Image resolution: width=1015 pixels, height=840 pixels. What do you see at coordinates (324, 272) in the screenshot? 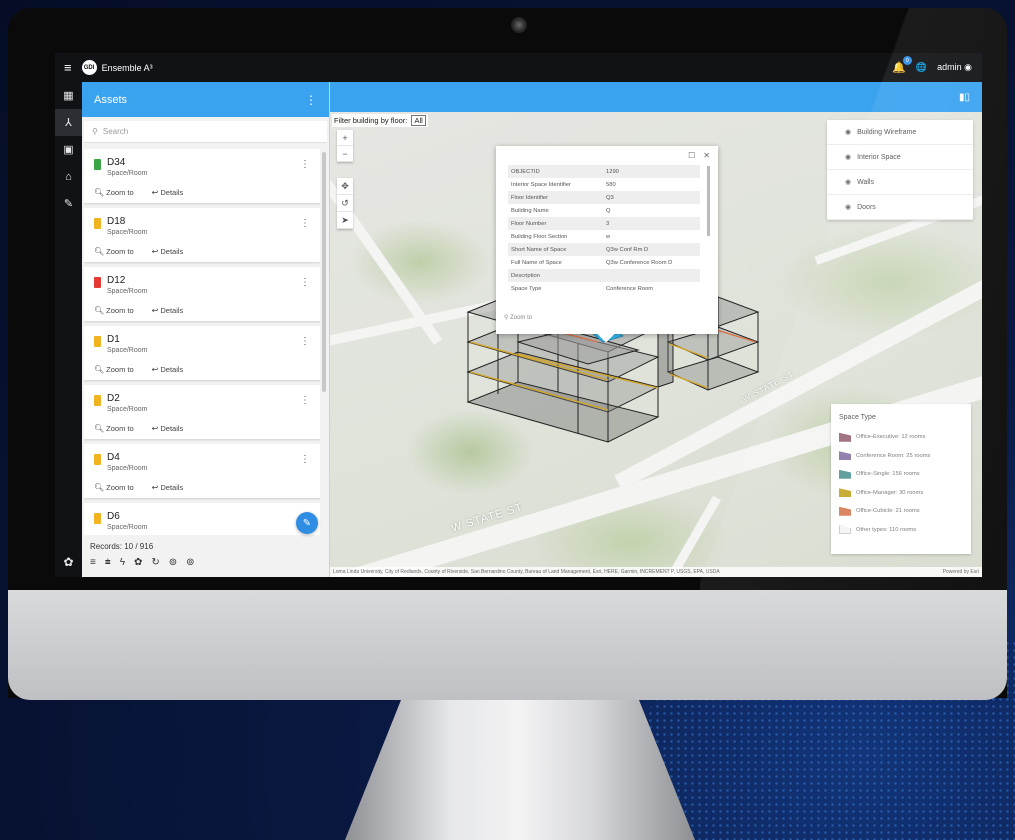
I see `list-scrollbar` at bounding box center [324, 272].